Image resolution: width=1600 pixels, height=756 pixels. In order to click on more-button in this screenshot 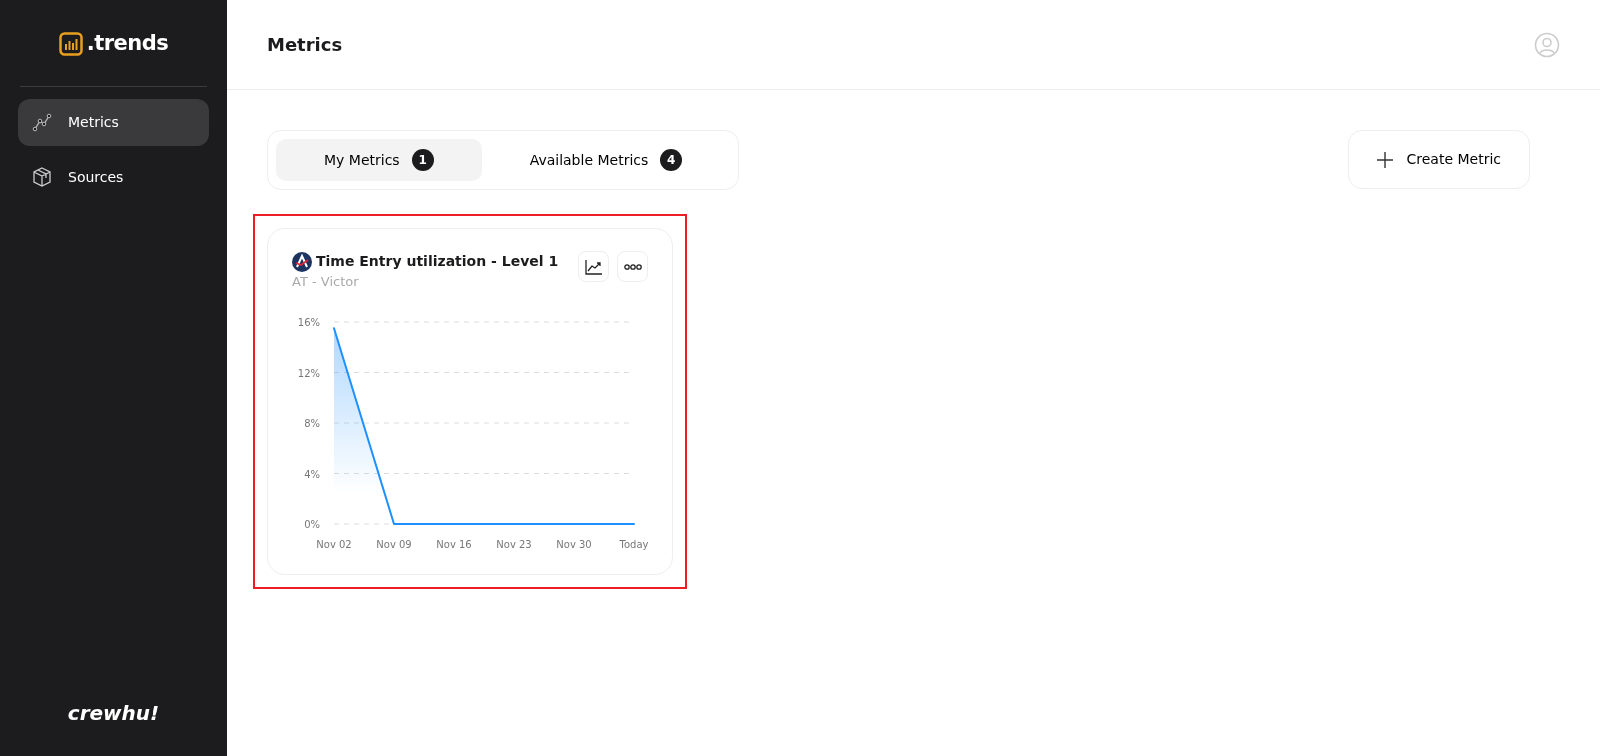, I will do `click(632, 266)`.